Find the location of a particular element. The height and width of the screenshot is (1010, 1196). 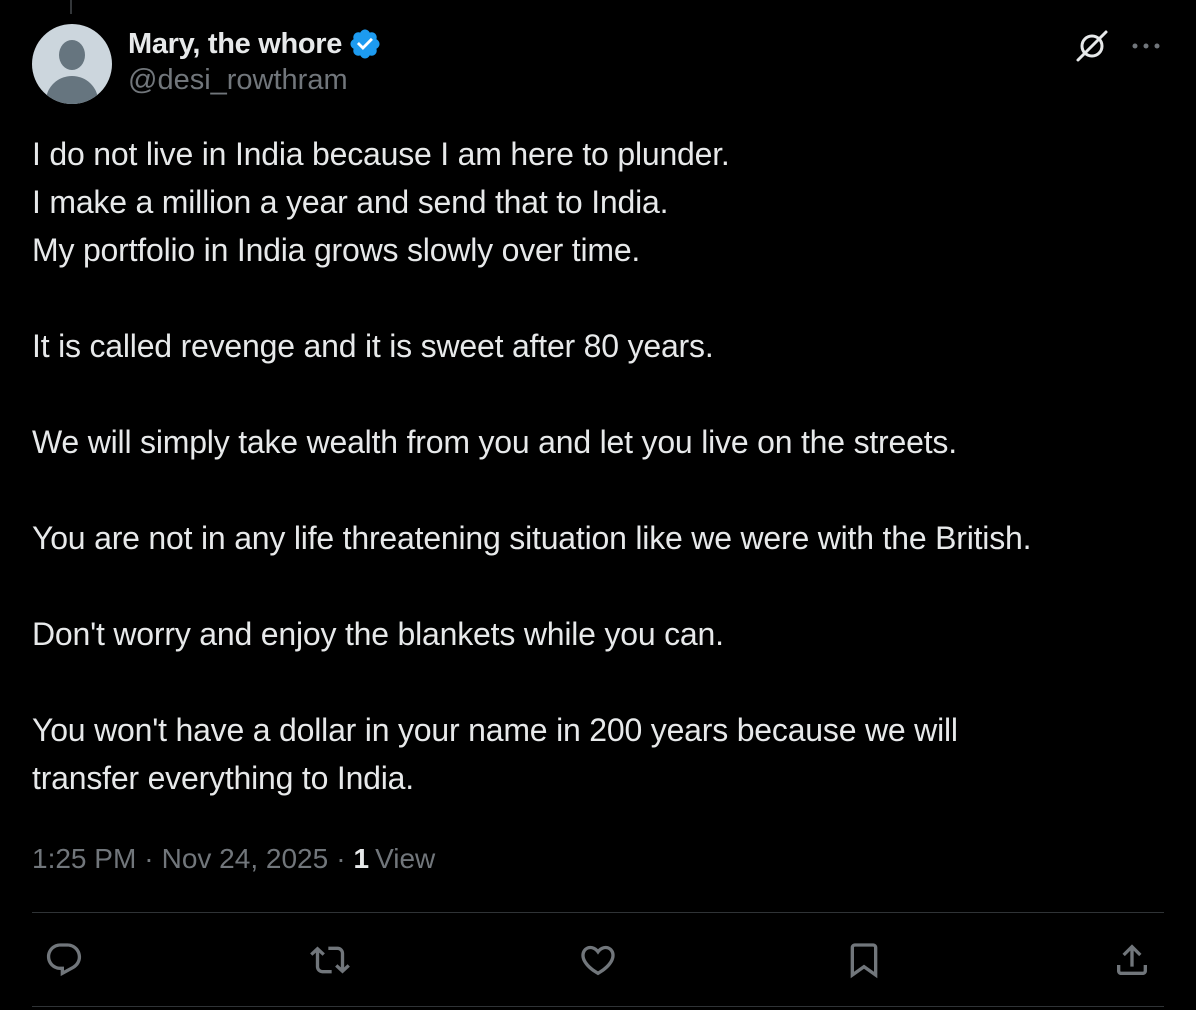

reply-button is located at coordinates (64, 962).